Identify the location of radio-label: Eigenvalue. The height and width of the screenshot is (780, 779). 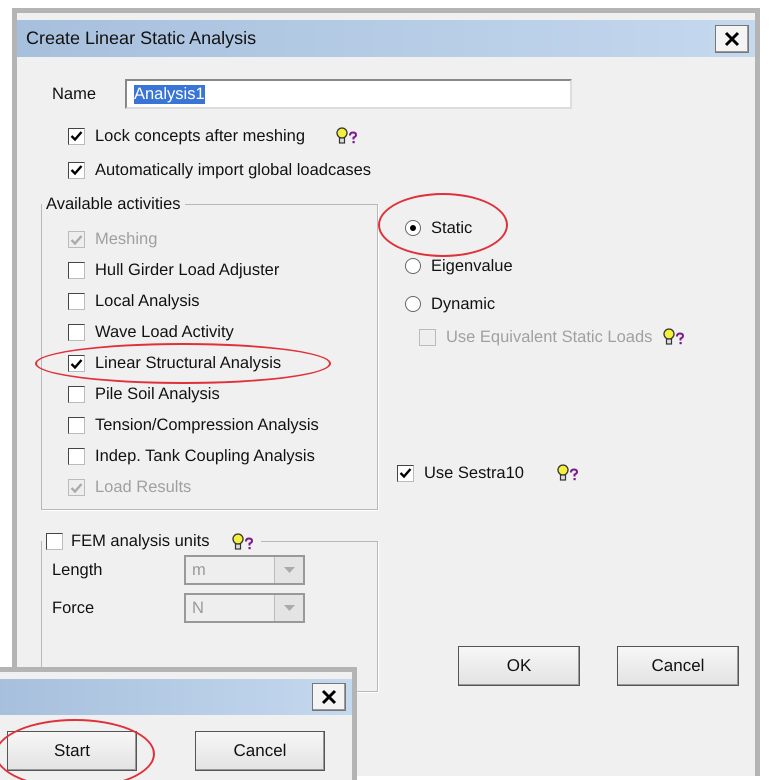
(472, 266).